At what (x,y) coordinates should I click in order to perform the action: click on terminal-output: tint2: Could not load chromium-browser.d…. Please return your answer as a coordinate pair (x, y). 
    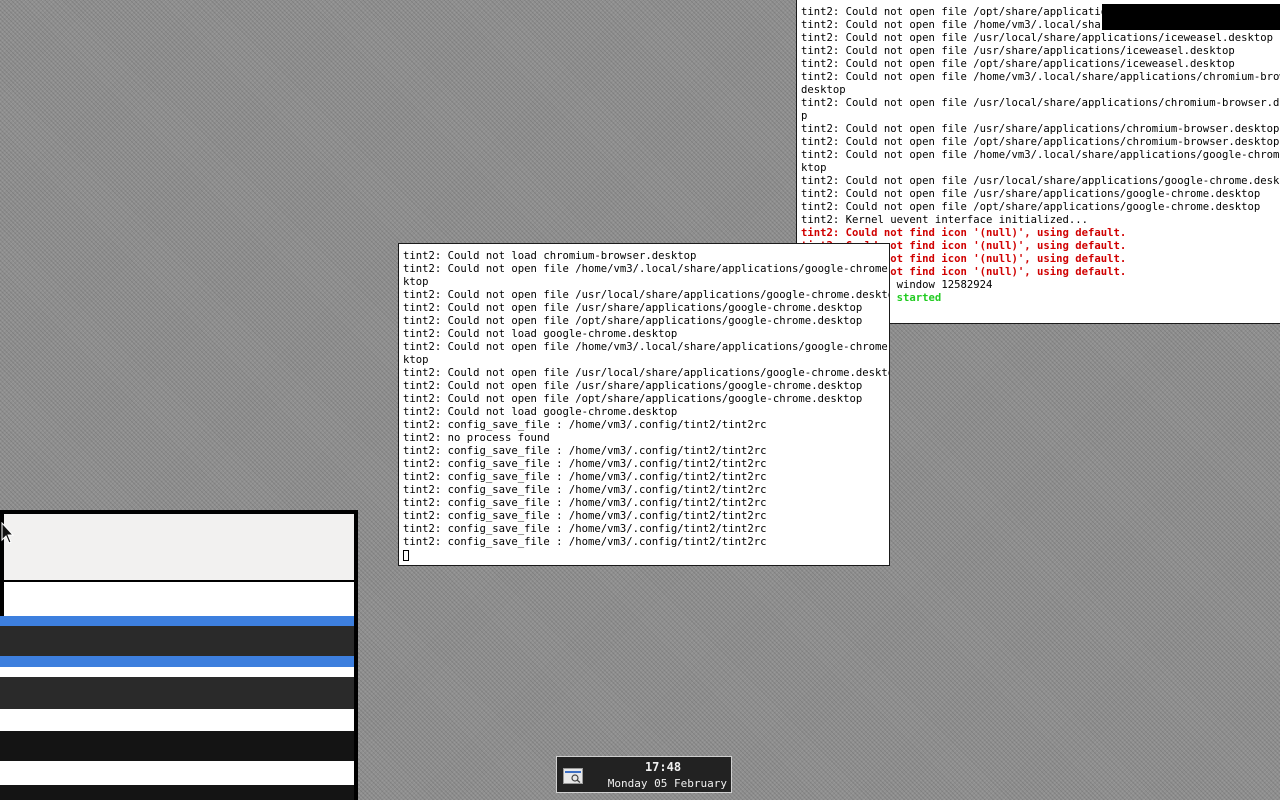
    Looking at the image, I should click on (646, 399).